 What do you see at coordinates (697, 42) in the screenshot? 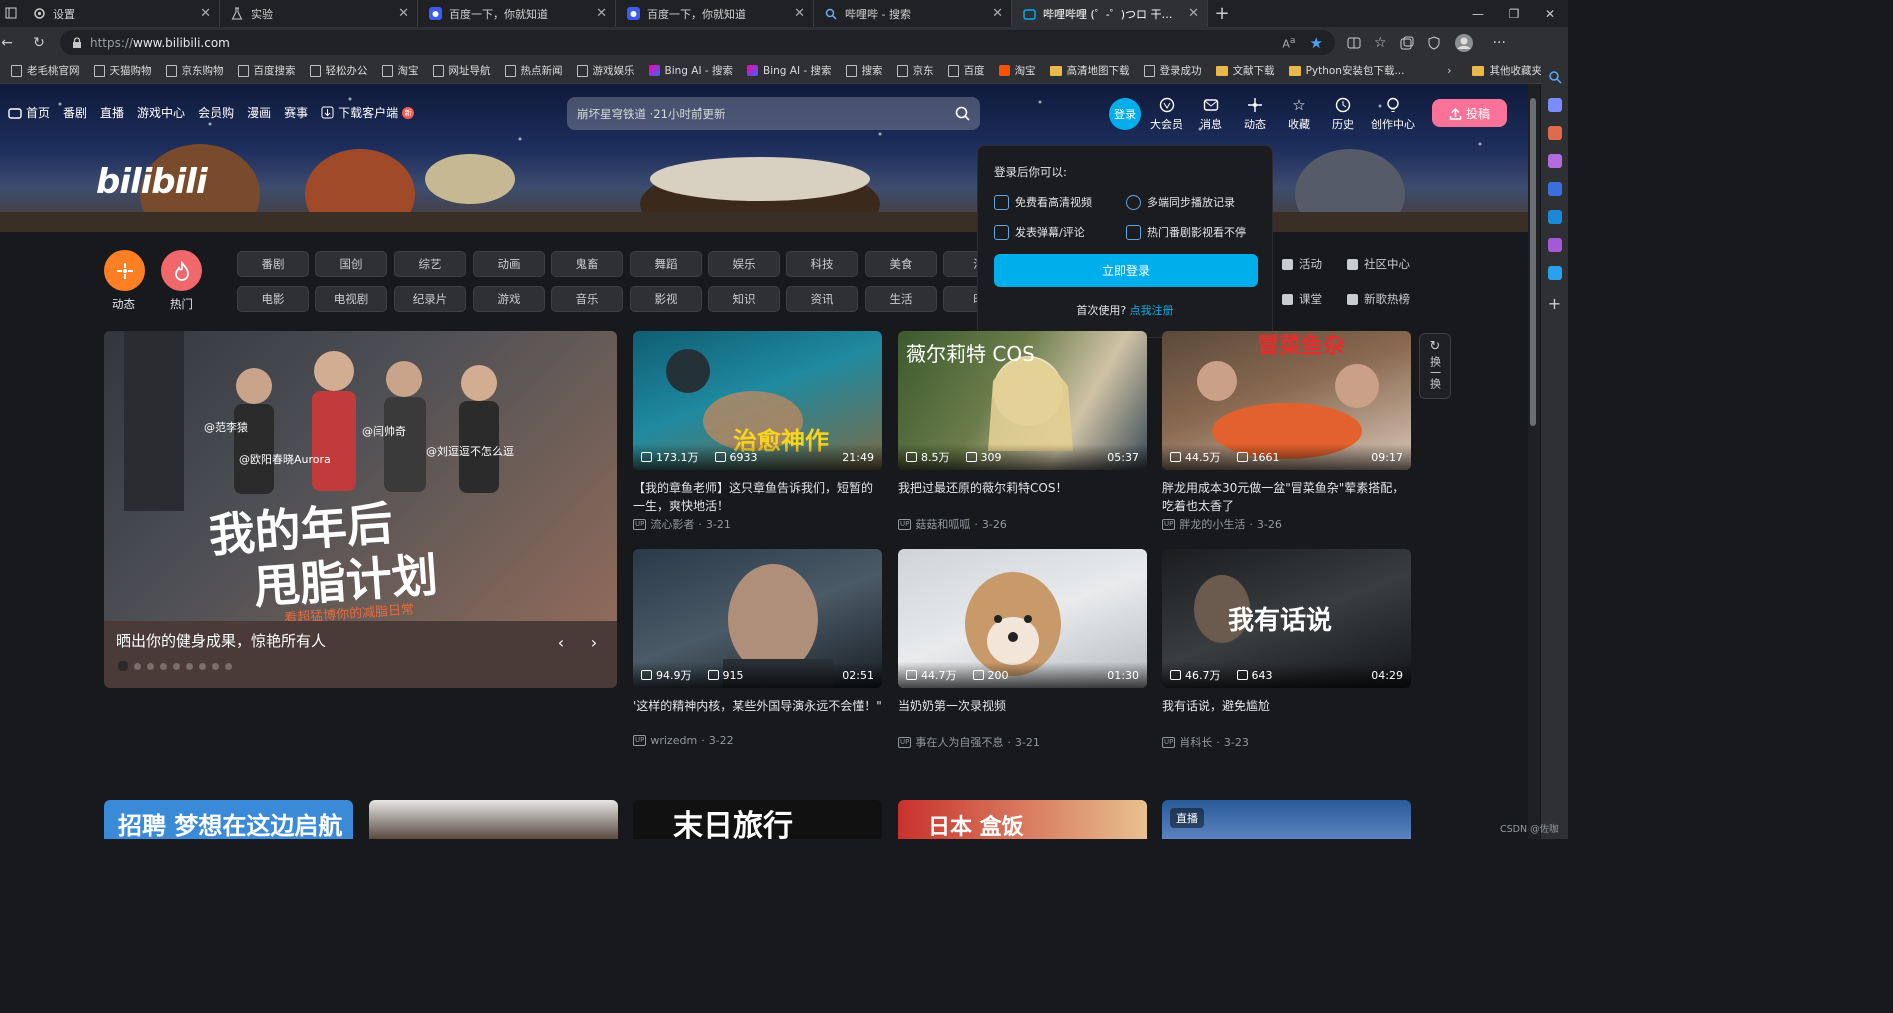
I see `address-bar: https://www.bilibili.com Aa ★` at bounding box center [697, 42].